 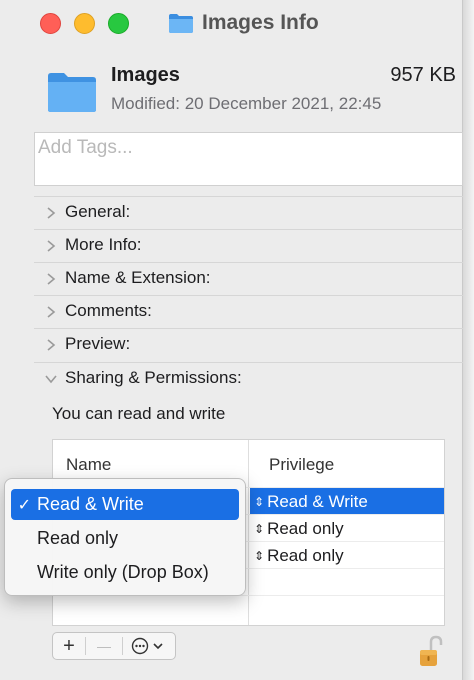 I want to click on section-label: Name & Extension:, so click(x=138, y=277).